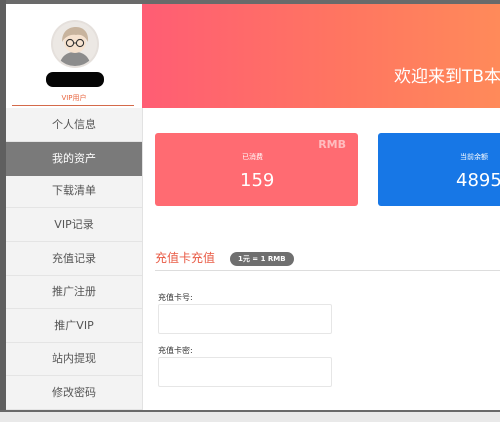 The height and width of the screenshot is (422, 500). I want to click on sidebar-item-withdraw: 站内提现, so click(74, 359).